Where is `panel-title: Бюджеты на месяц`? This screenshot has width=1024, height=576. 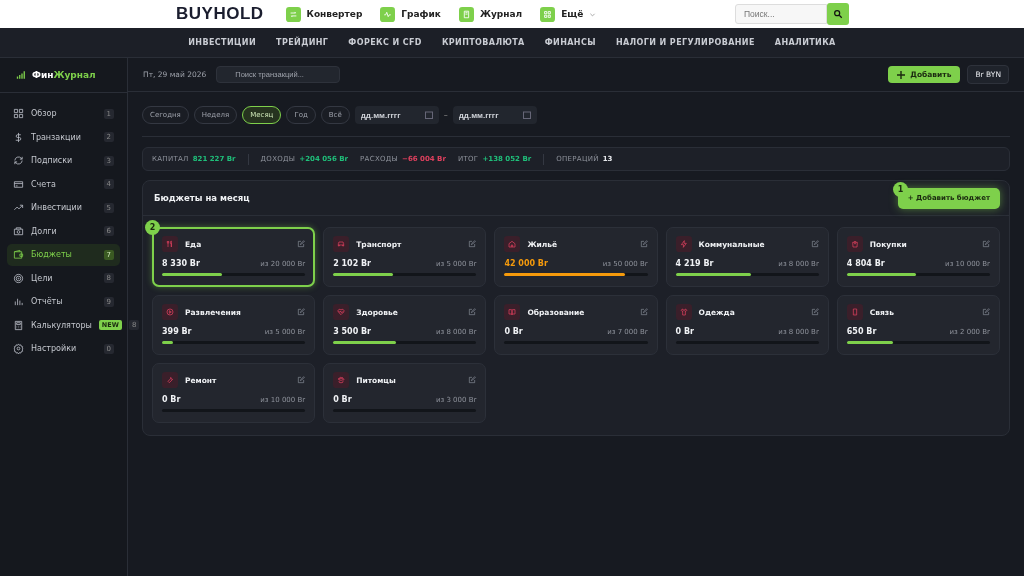
panel-title: Бюджеты на месяц is located at coordinates (202, 198).